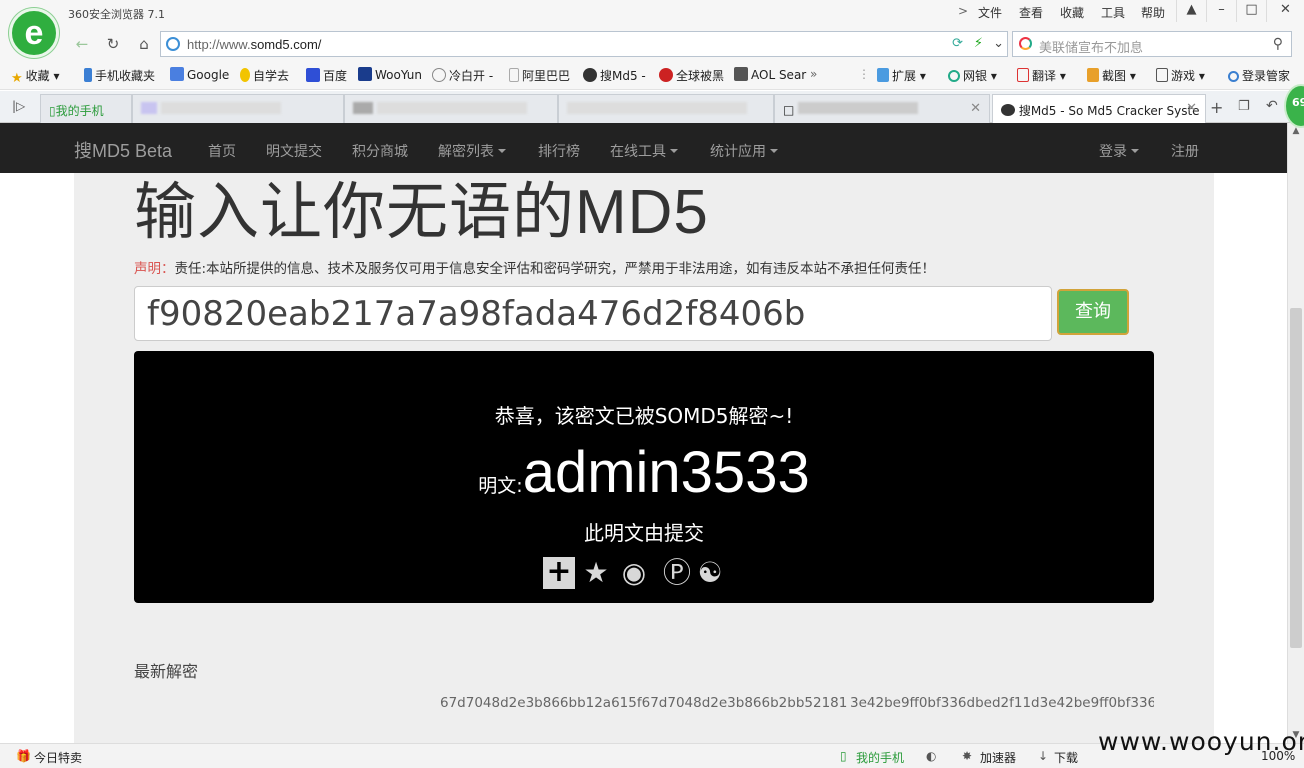  I want to click on url-domain: somd5.com/, so click(286, 44).